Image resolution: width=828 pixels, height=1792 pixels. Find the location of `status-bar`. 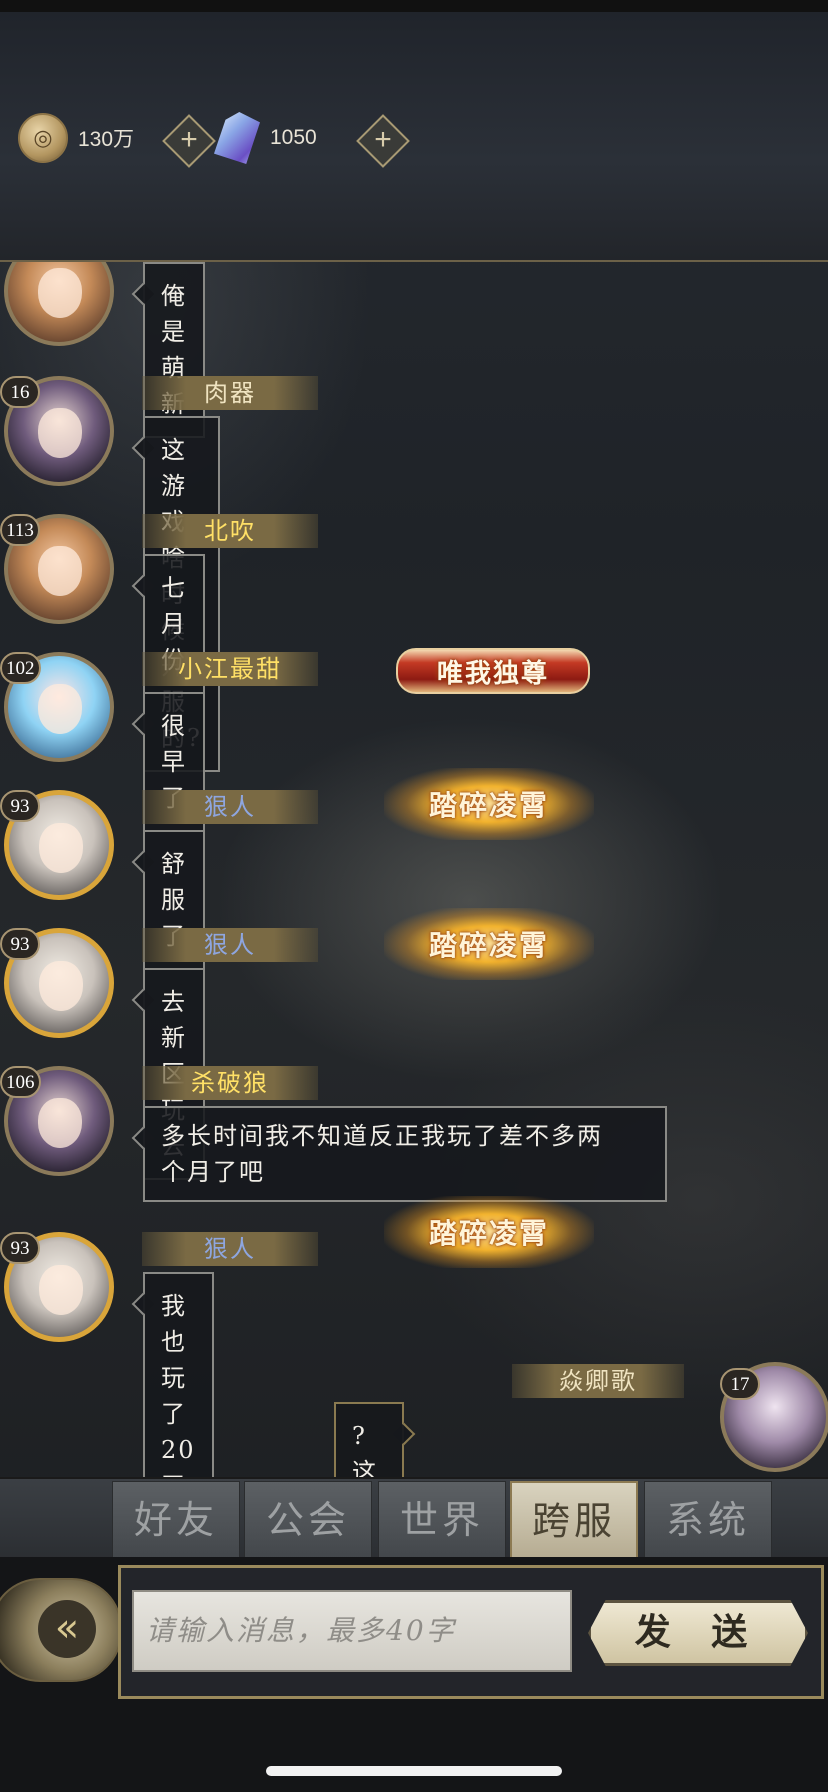

status-bar is located at coordinates (414, 6).